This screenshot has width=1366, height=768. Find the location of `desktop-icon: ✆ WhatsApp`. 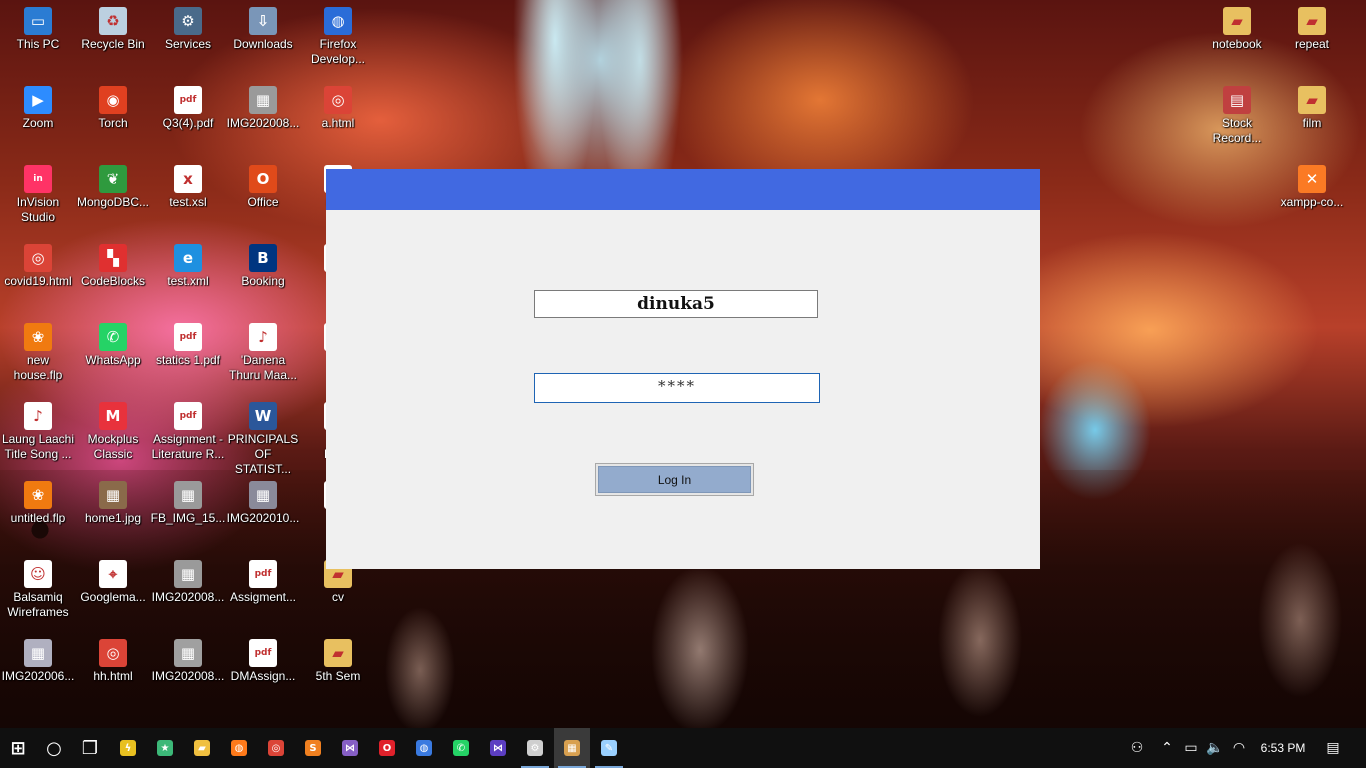

desktop-icon: ✆ WhatsApp is located at coordinates (113, 345).